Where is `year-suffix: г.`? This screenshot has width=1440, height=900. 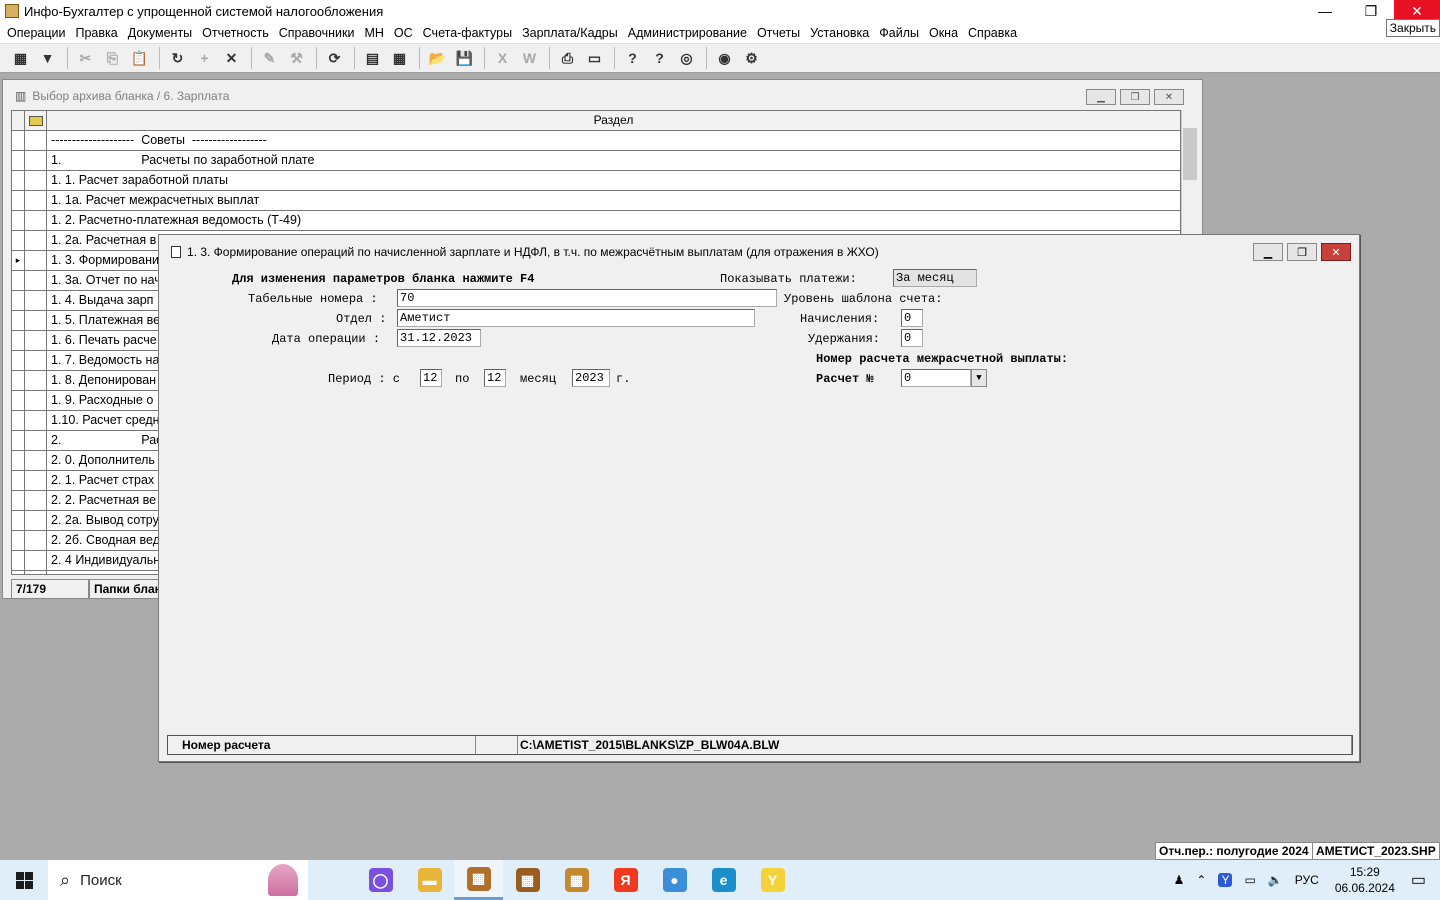
year-suffix: г. is located at coordinates (623, 379).